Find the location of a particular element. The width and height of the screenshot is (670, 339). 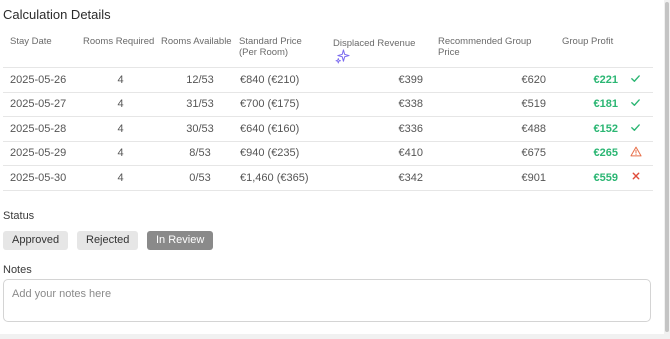

cell-rooms-available: 8/53 is located at coordinates (200, 153).